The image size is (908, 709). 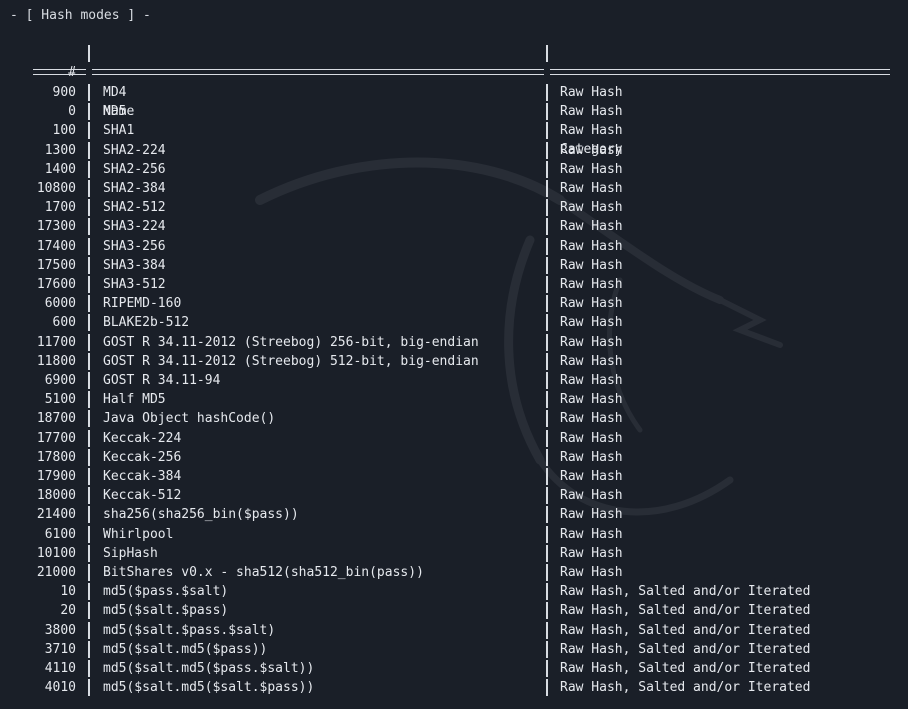 I want to click on hash-mode-number: 21400, so click(x=56, y=515).